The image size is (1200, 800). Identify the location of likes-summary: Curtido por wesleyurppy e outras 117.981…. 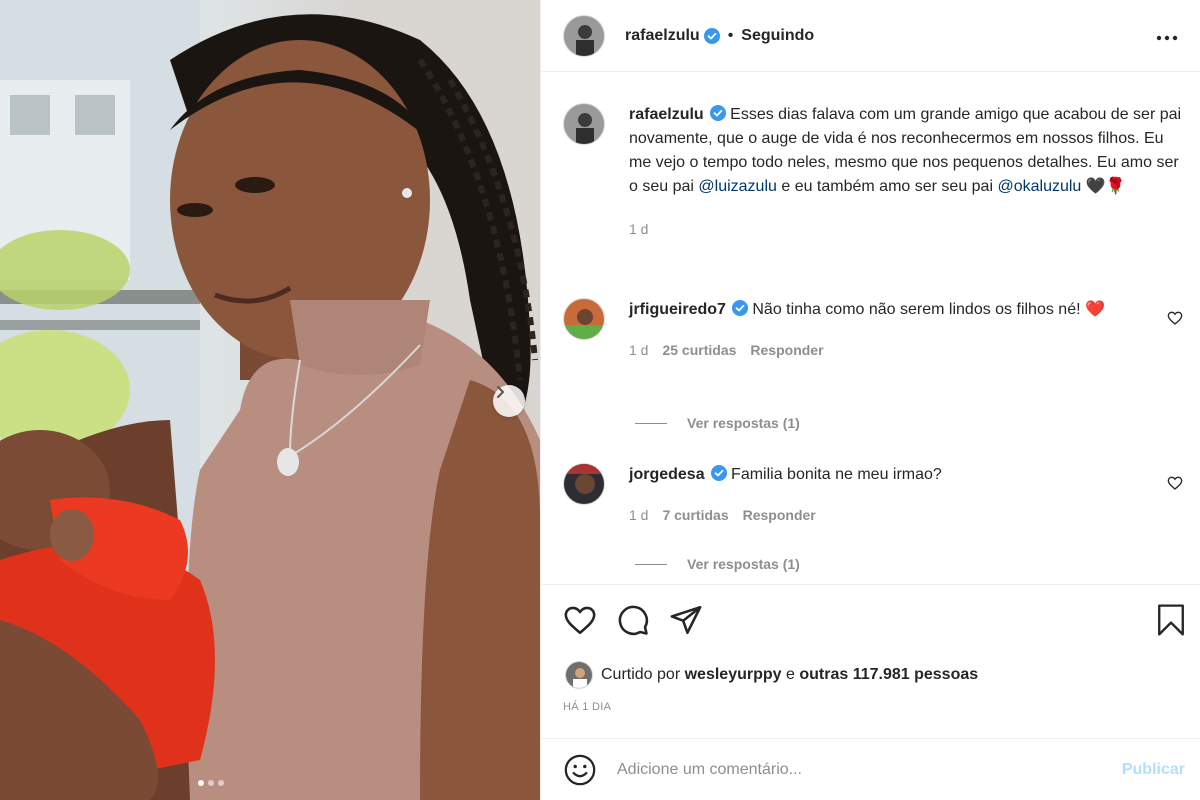
(771, 675).